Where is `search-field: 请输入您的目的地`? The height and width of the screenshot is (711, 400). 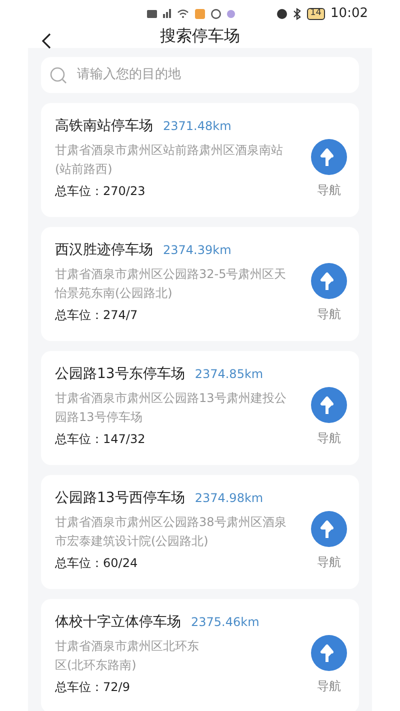 search-field: 请输入您的目的地 is located at coordinates (200, 74).